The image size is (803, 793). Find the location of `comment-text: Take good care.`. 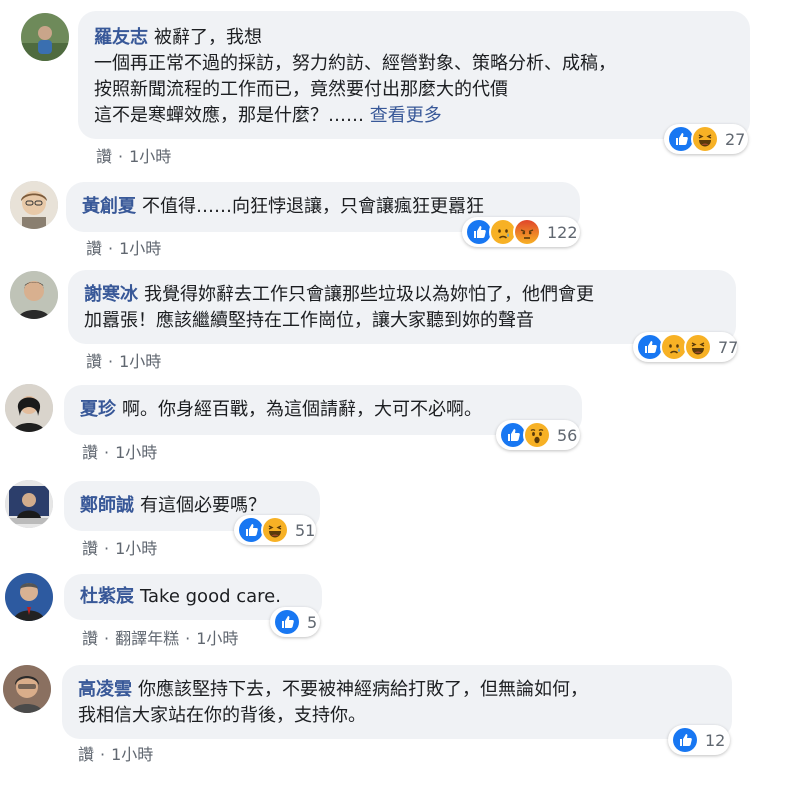

comment-text: Take good care. is located at coordinates (210, 596).